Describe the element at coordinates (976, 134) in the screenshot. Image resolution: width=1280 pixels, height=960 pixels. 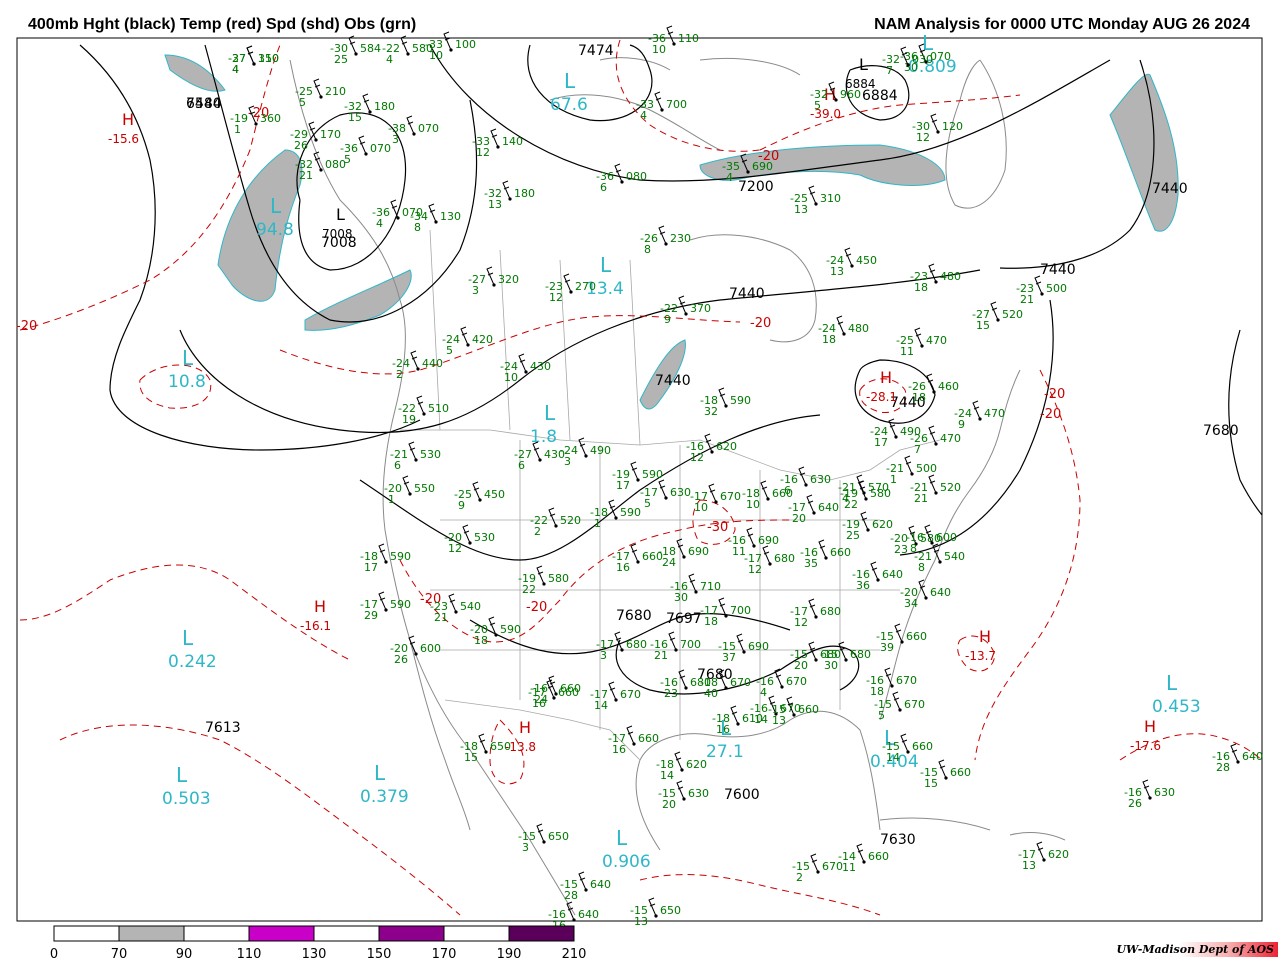
I see `greenland` at that location.